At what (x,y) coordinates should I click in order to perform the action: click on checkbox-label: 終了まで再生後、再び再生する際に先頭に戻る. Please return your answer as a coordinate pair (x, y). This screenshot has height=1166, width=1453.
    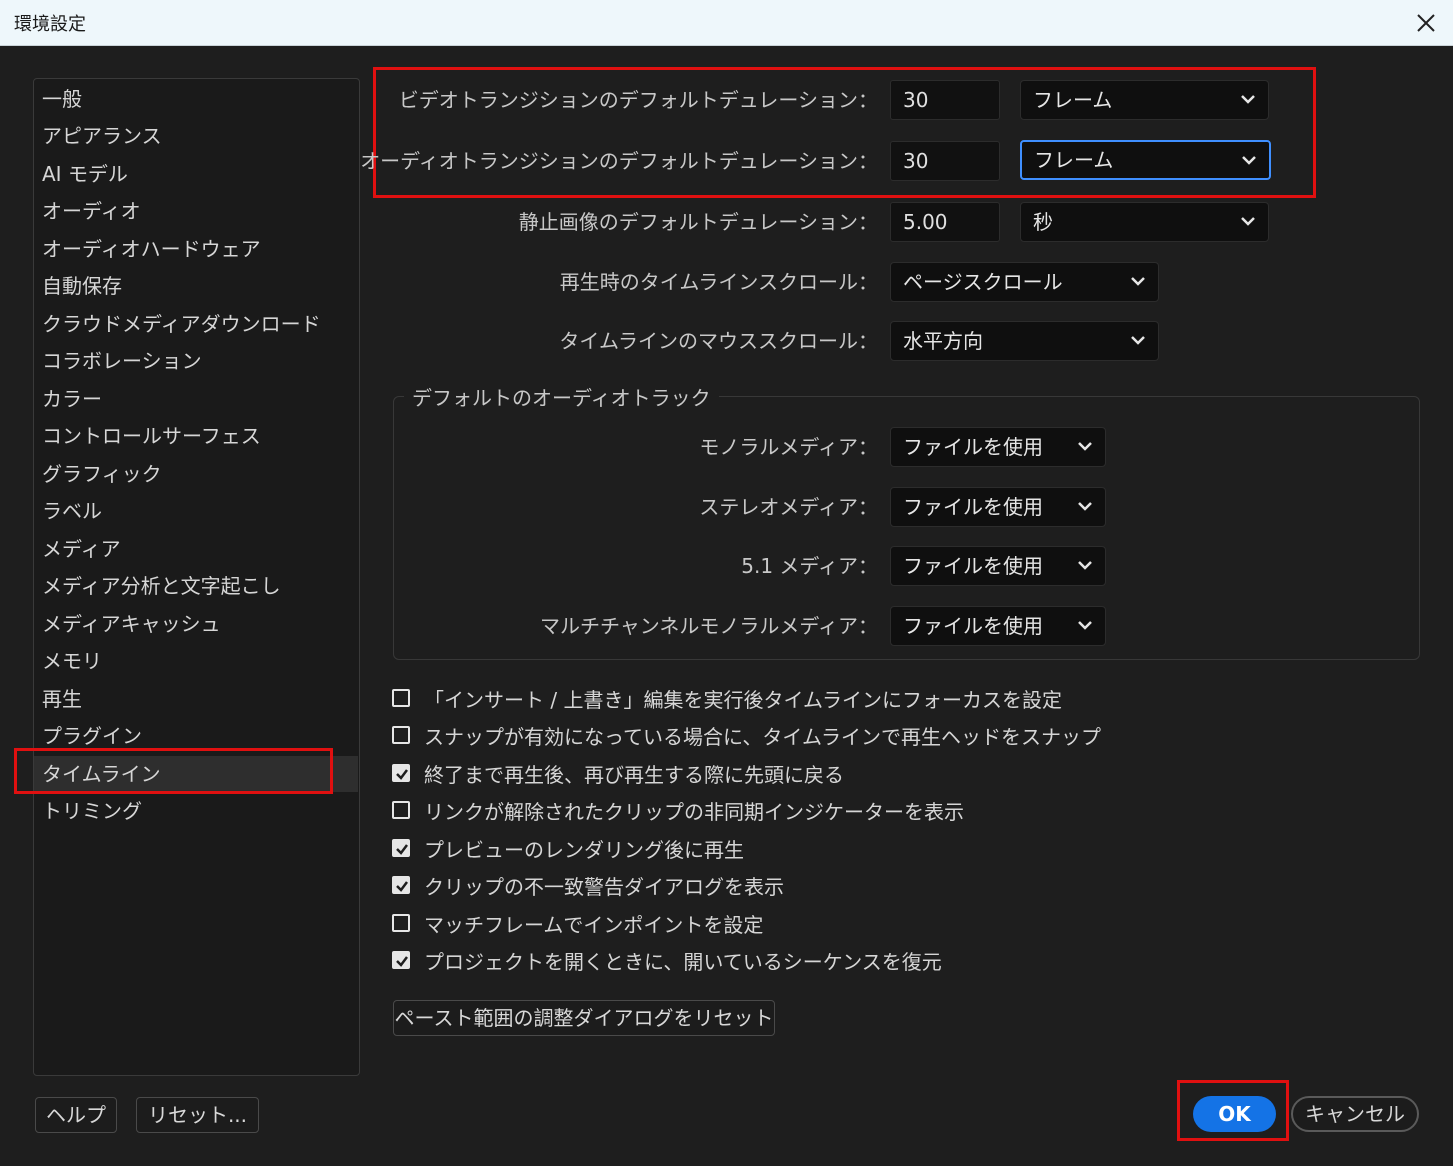
    Looking at the image, I should click on (634, 774).